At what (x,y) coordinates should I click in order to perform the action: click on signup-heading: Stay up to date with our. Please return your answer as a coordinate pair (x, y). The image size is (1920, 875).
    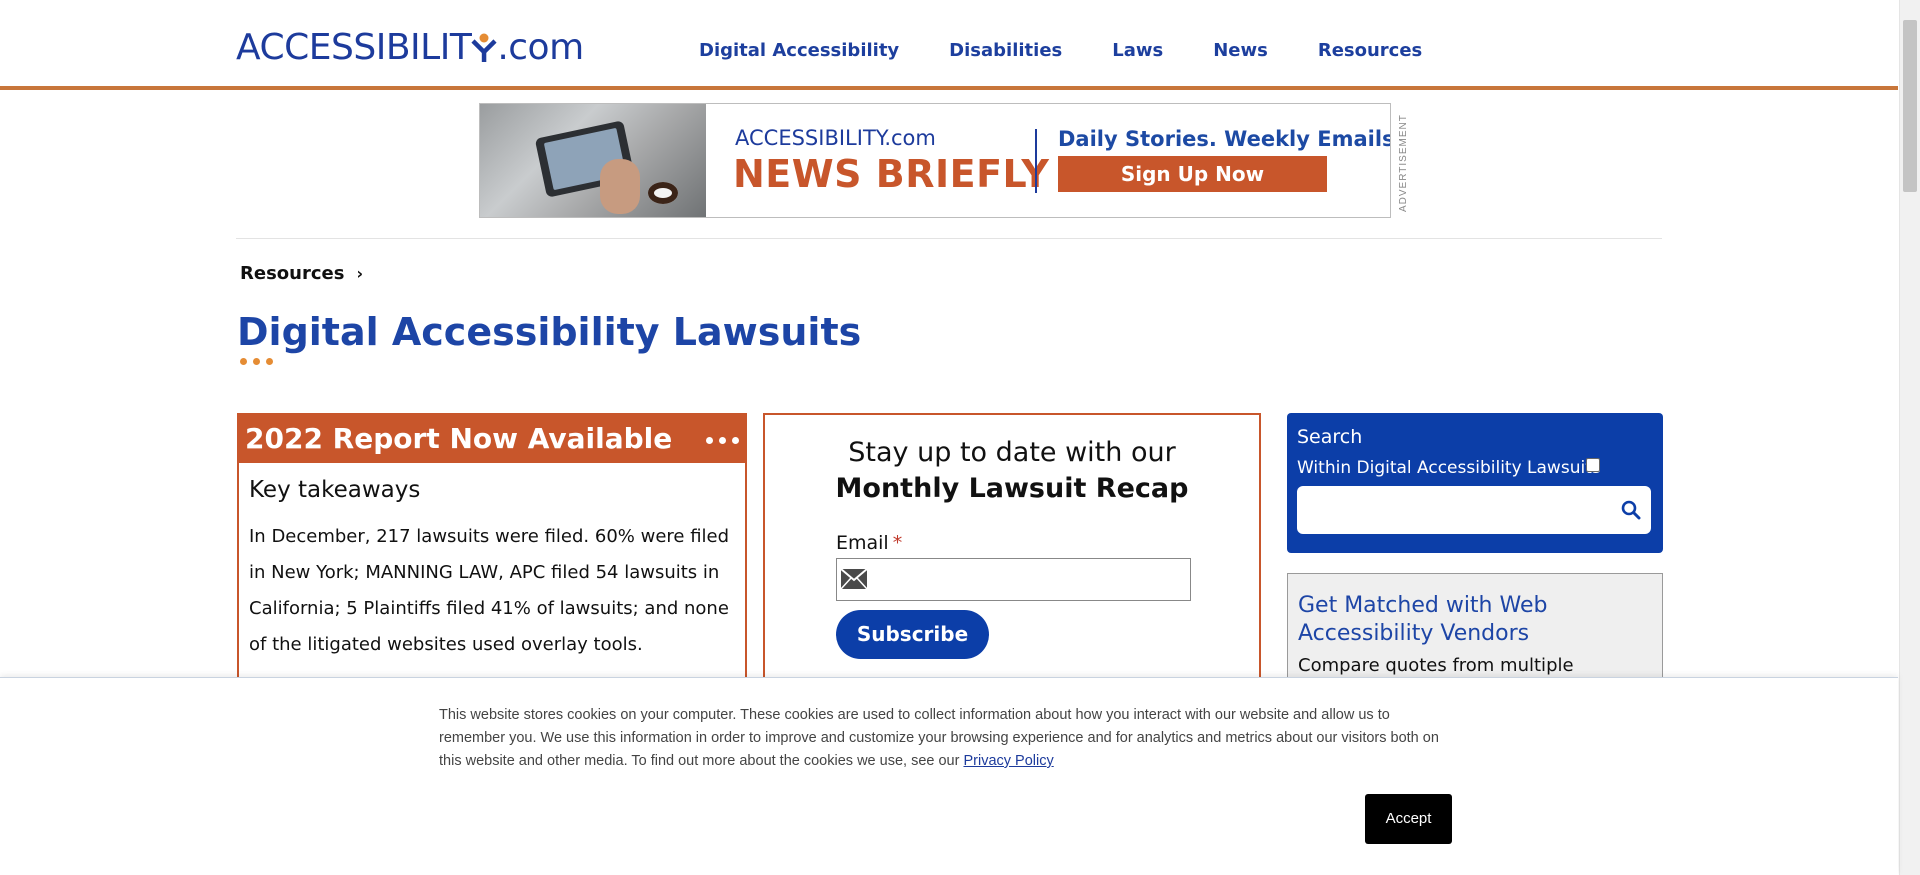
    Looking at the image, I should click on (1012, 452).